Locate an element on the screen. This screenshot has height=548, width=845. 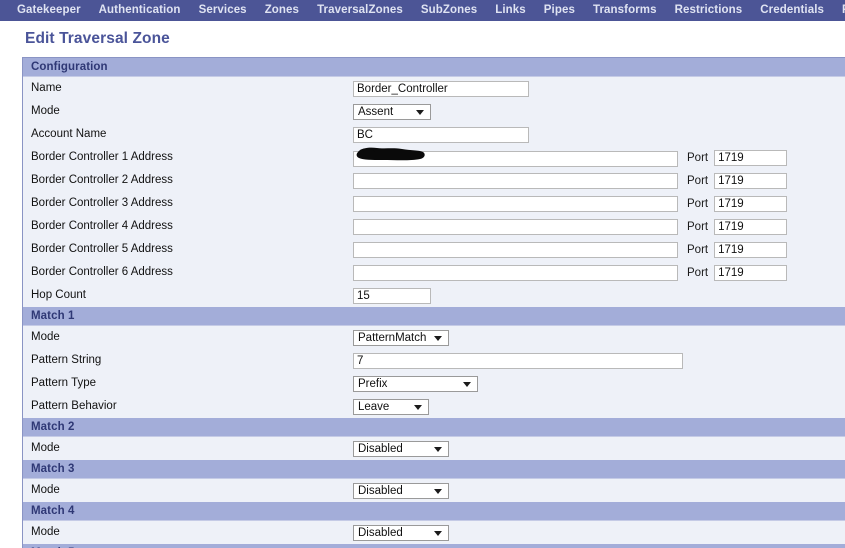
field-border-controller-5: Port is located at coordinates (570, 249).